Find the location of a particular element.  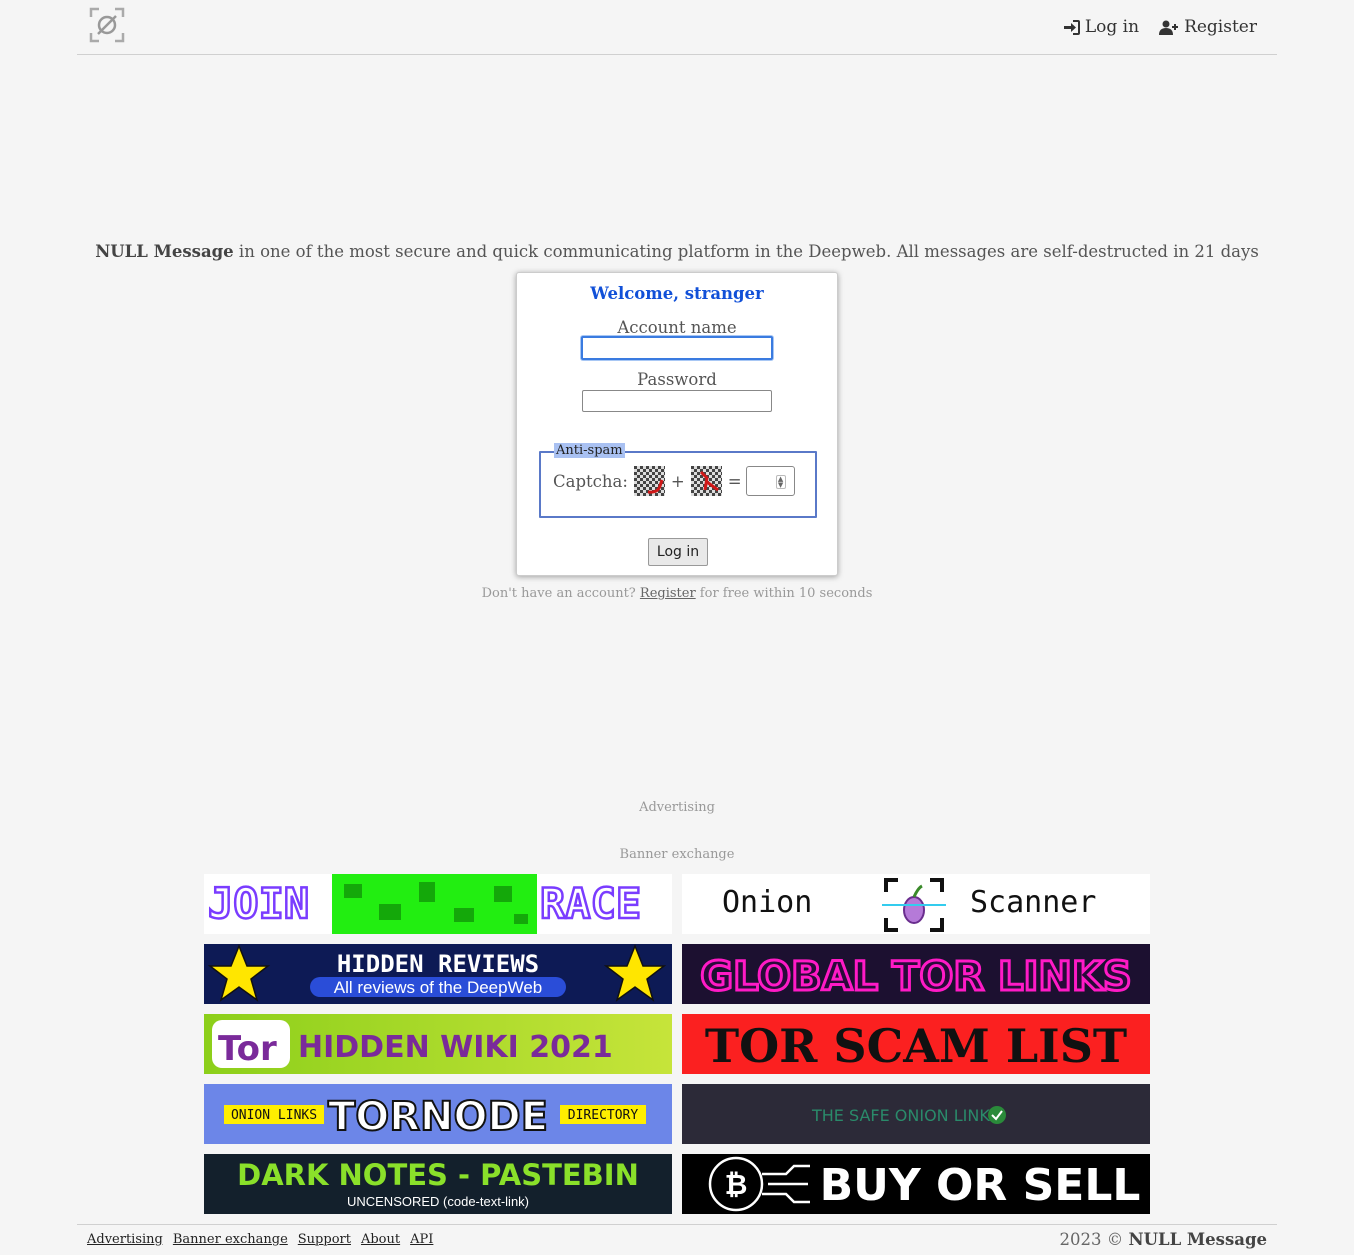

banner-scam-text: TOR SCAM LIST is located at coordinates (916, 1046).